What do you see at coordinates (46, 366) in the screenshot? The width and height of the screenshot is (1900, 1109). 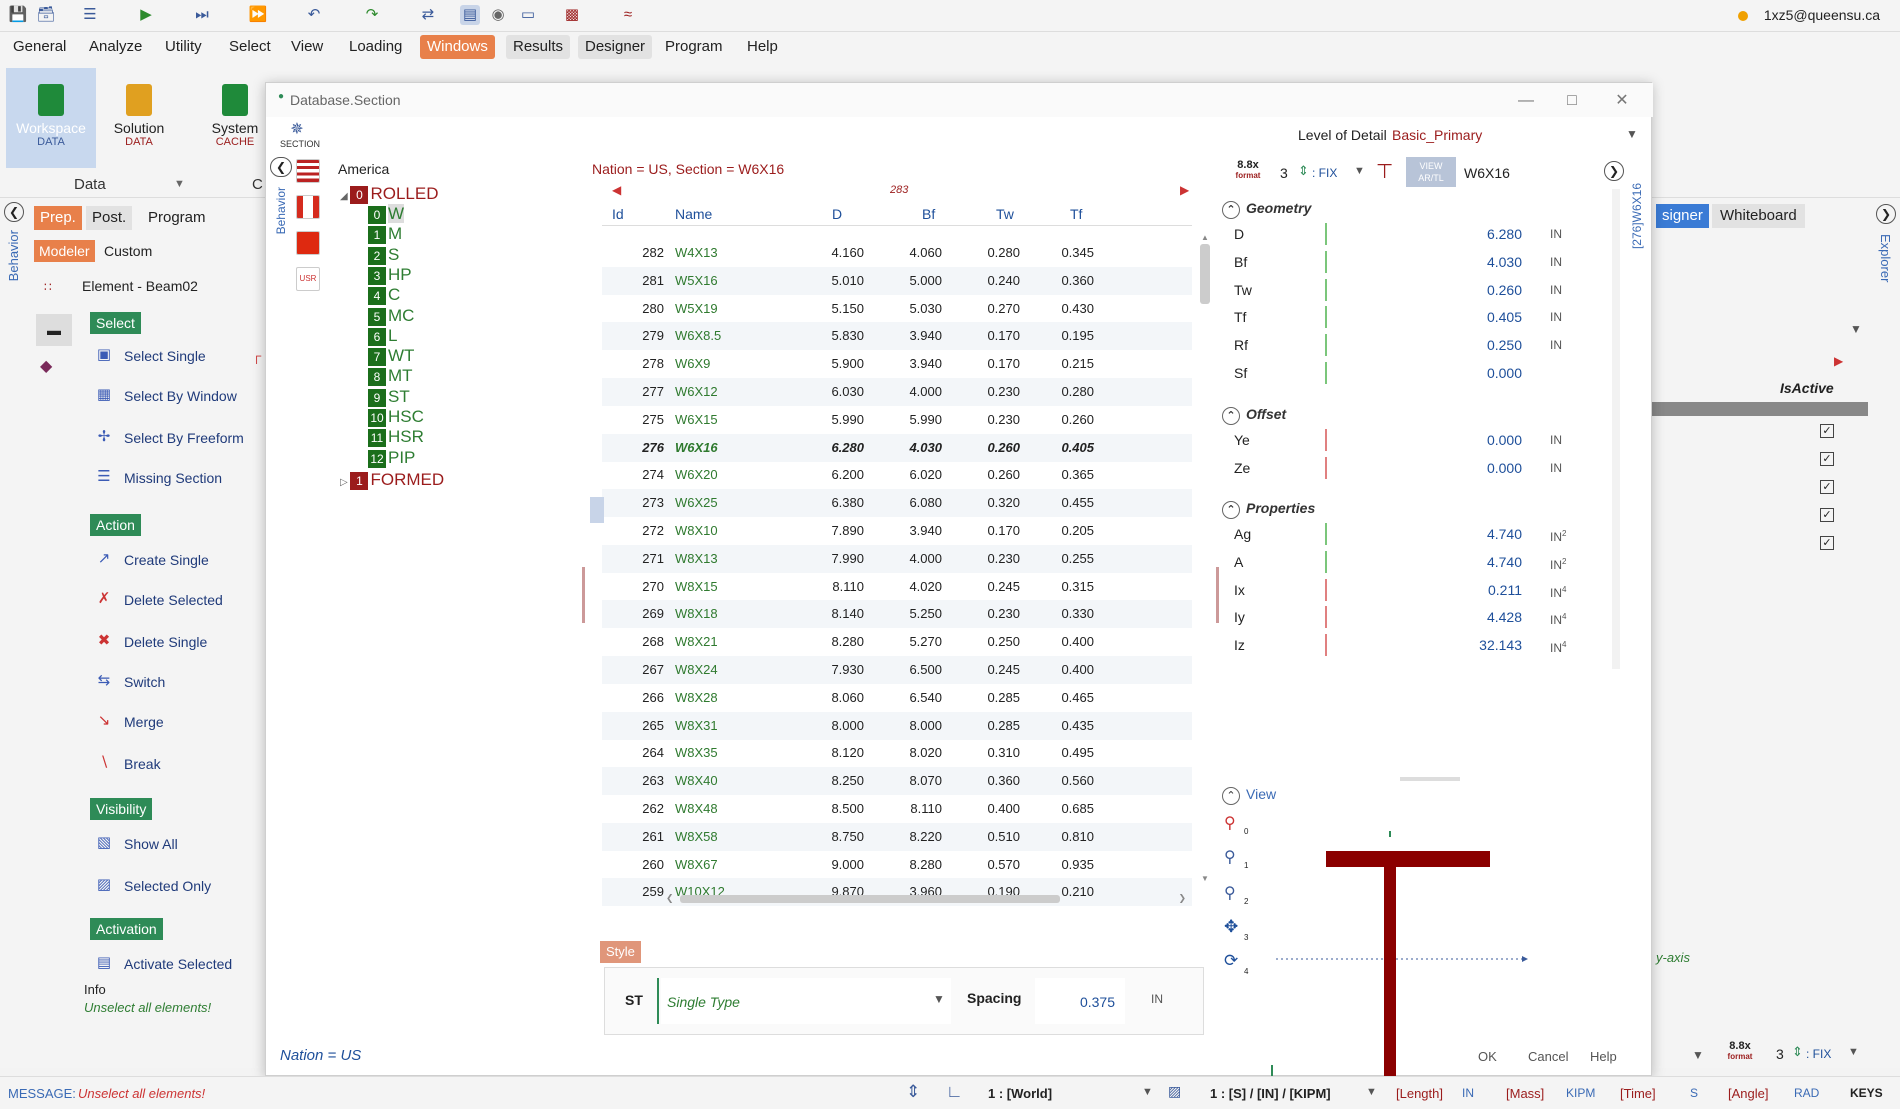 I see `tag-icon: ◆` at bounding box center [46, 366].